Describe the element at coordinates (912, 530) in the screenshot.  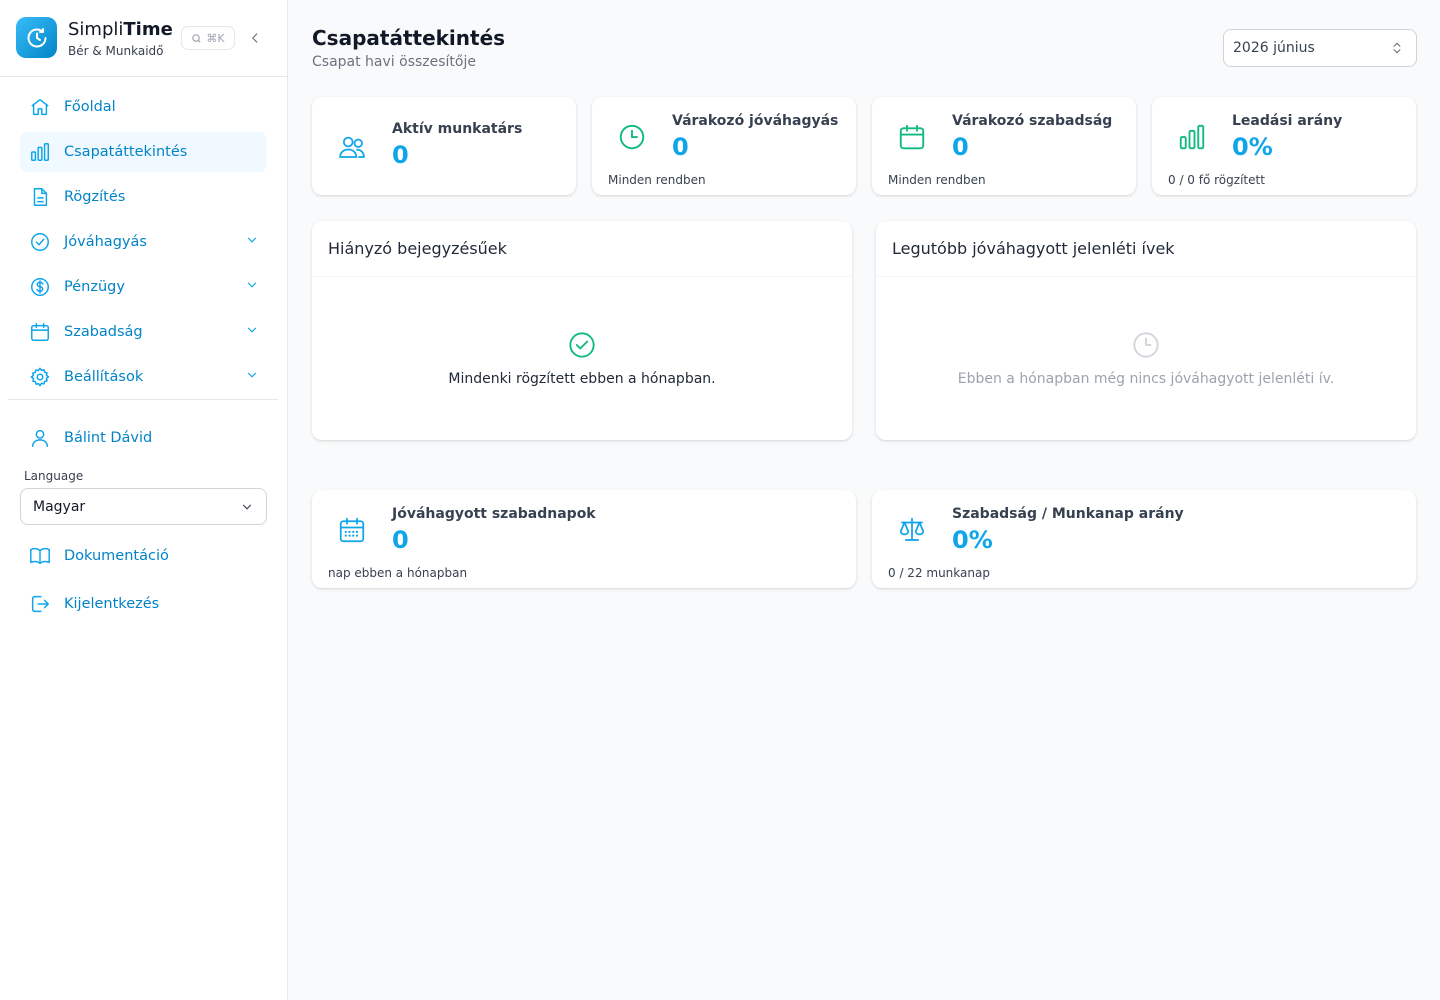
I see `scale-icon` at that location.